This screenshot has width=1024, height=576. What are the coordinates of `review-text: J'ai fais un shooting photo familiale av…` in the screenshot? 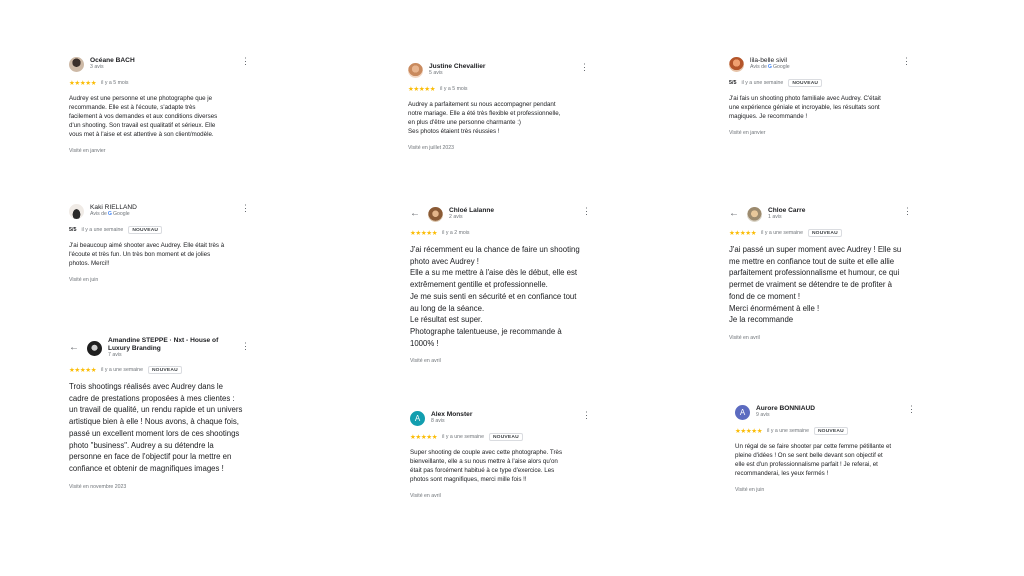 It's located at (805, 108).